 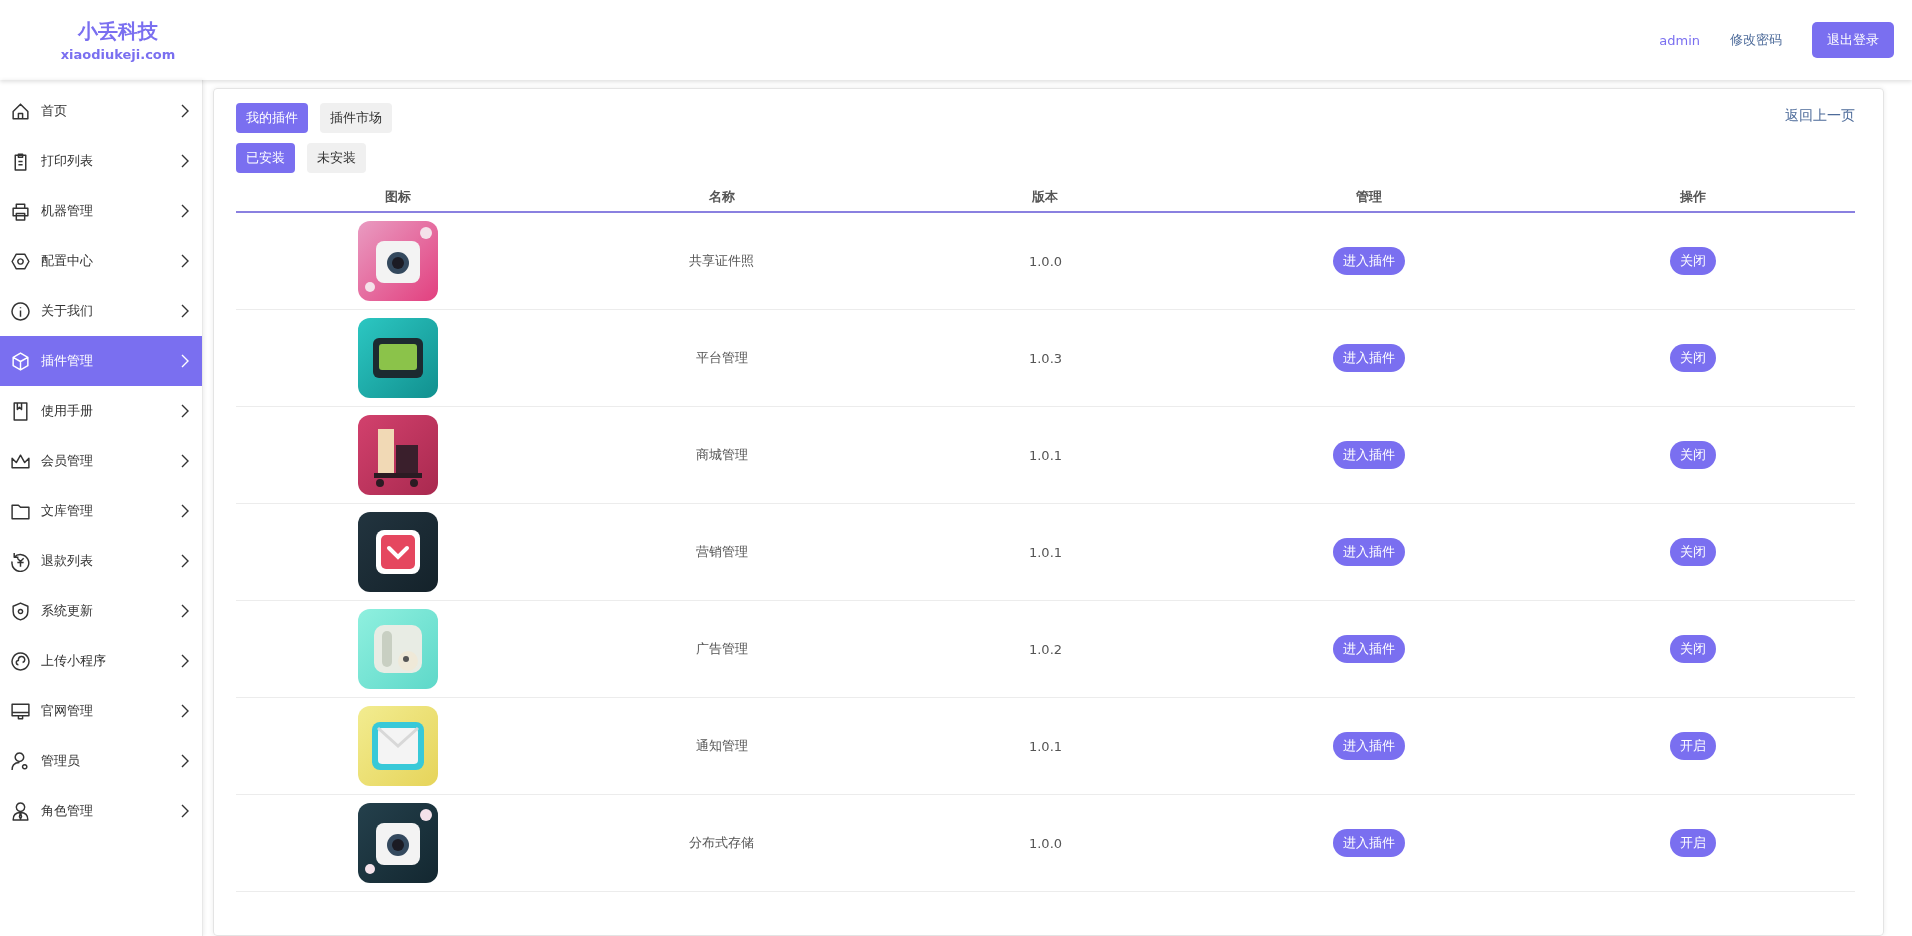 I want to click on sidebar-item: 插件管理, so click(x=101, y=361).